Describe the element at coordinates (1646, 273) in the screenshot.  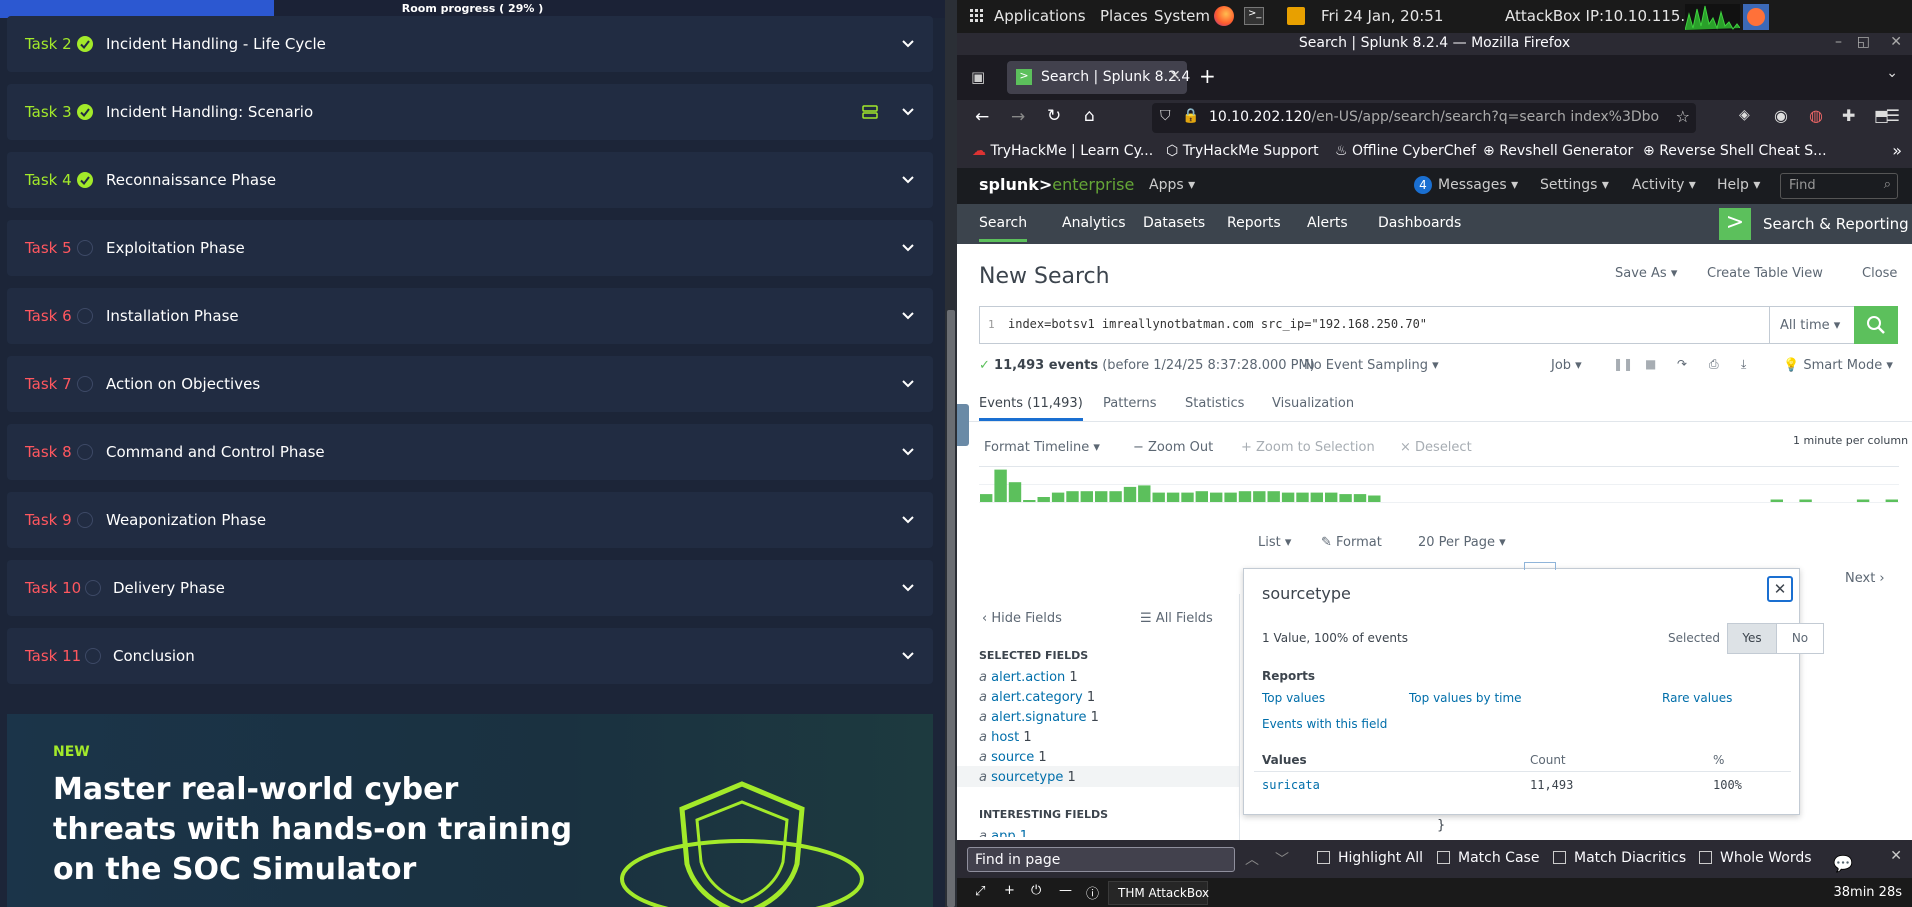
I see `save-as-menu: Save As ▾` at that location.